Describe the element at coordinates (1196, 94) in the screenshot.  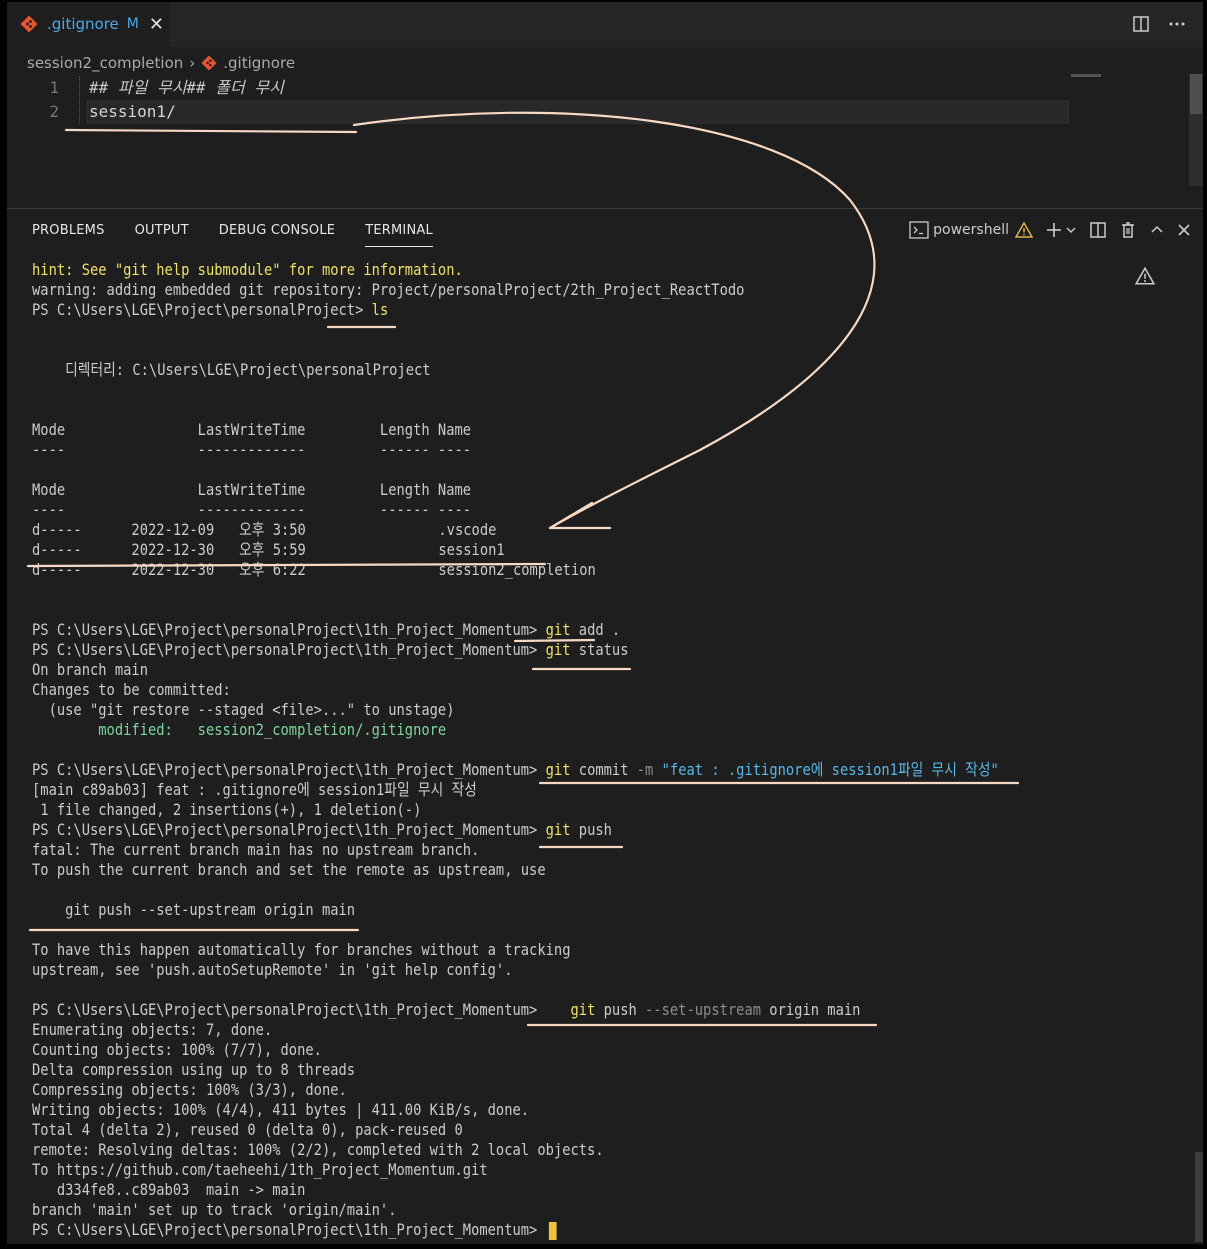
I see `scrollbar-thumb` at that location.